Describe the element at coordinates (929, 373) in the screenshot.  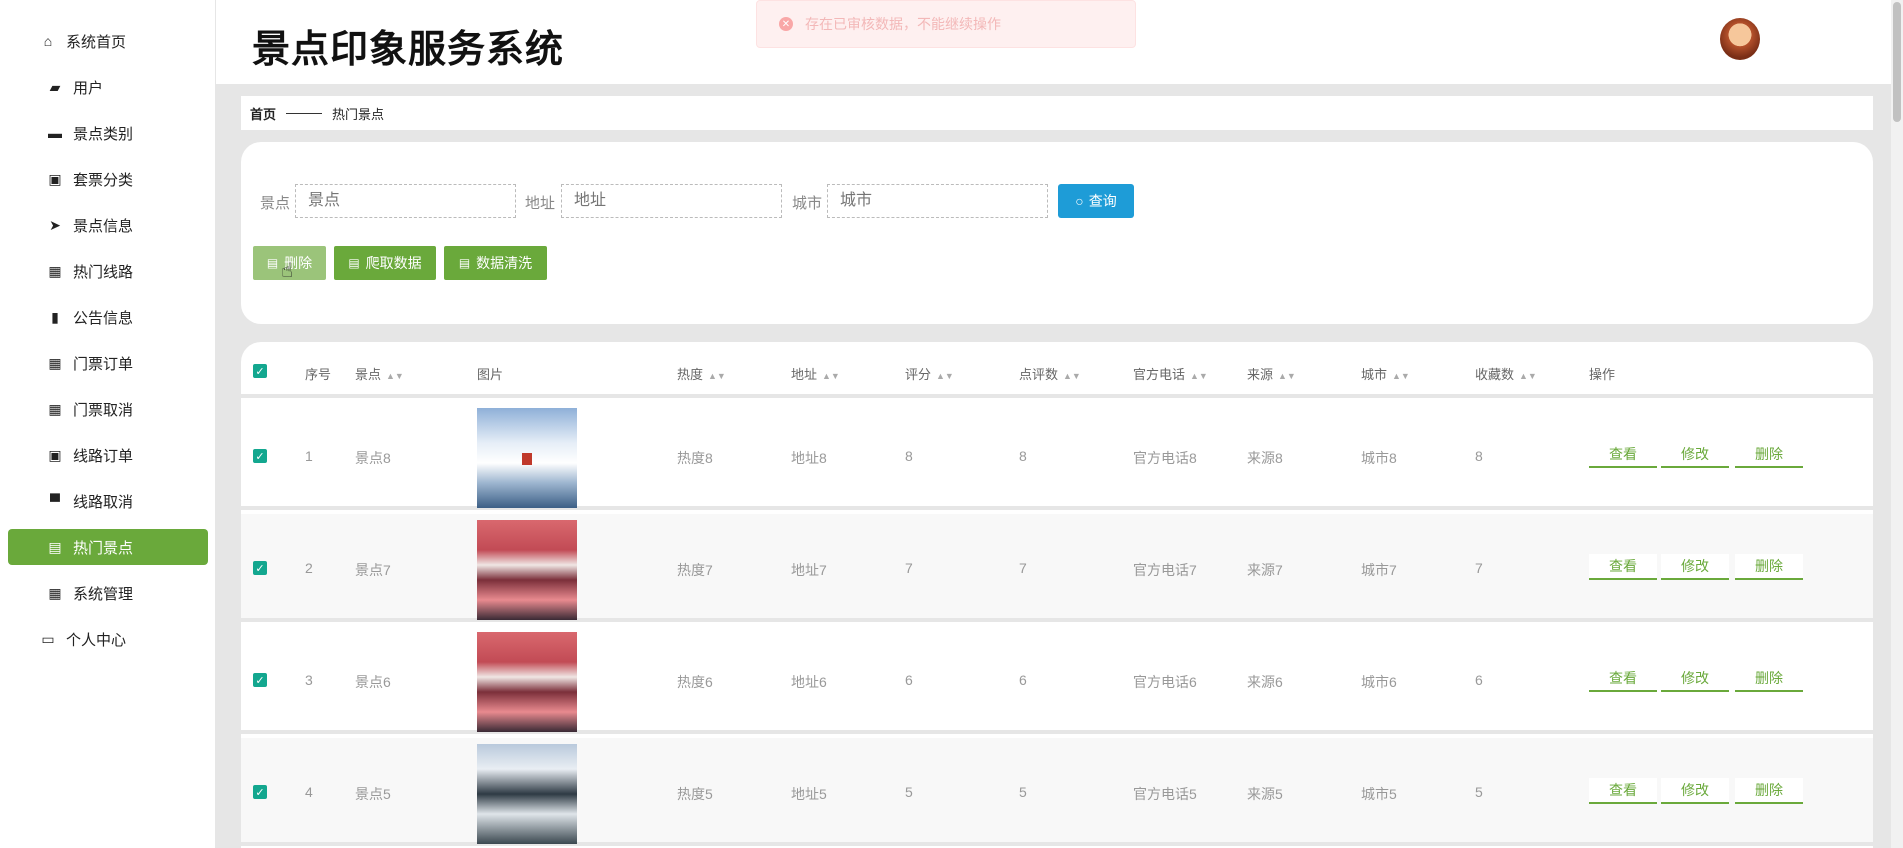
I see `col-score: 评分 ▲▼` at that location.